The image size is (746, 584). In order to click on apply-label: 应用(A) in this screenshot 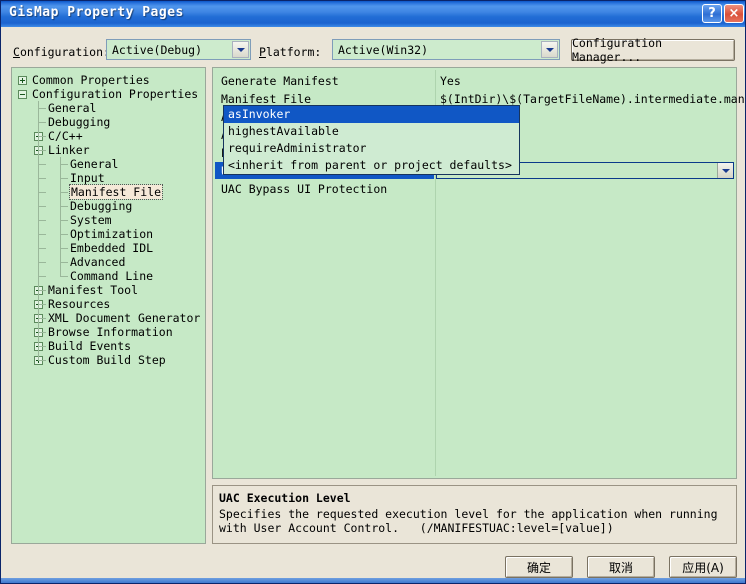, I will do `click(703, 567)`.